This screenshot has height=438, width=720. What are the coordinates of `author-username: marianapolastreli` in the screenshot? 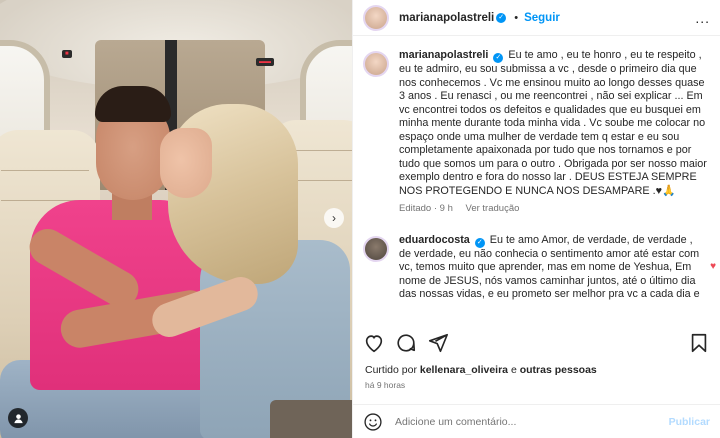 It's located at (446, 18).